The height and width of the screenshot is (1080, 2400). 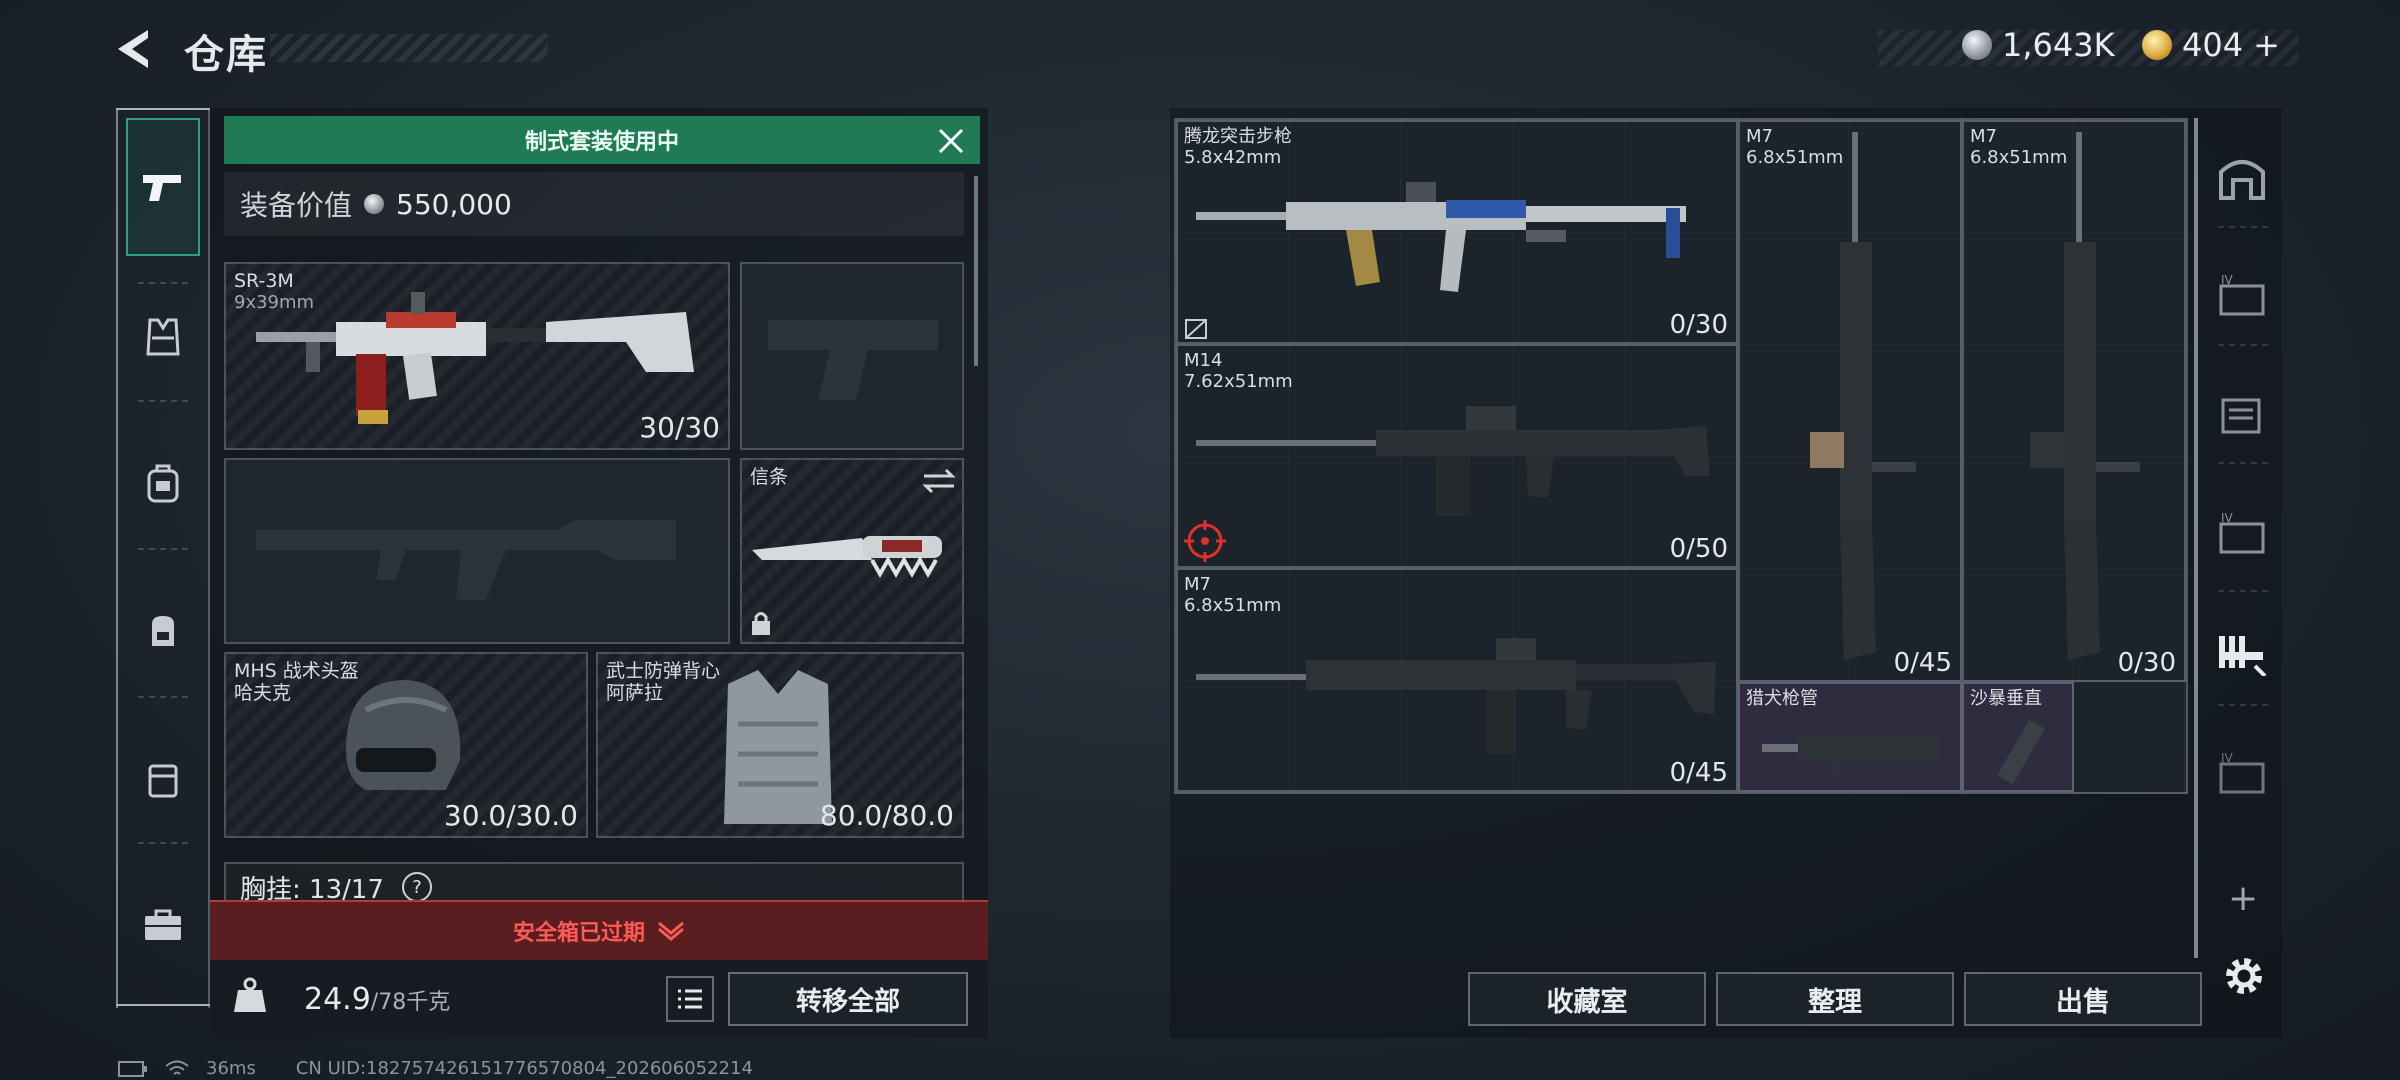 I want to click on storage-tab-4-active, so click(x=2242, y=653).